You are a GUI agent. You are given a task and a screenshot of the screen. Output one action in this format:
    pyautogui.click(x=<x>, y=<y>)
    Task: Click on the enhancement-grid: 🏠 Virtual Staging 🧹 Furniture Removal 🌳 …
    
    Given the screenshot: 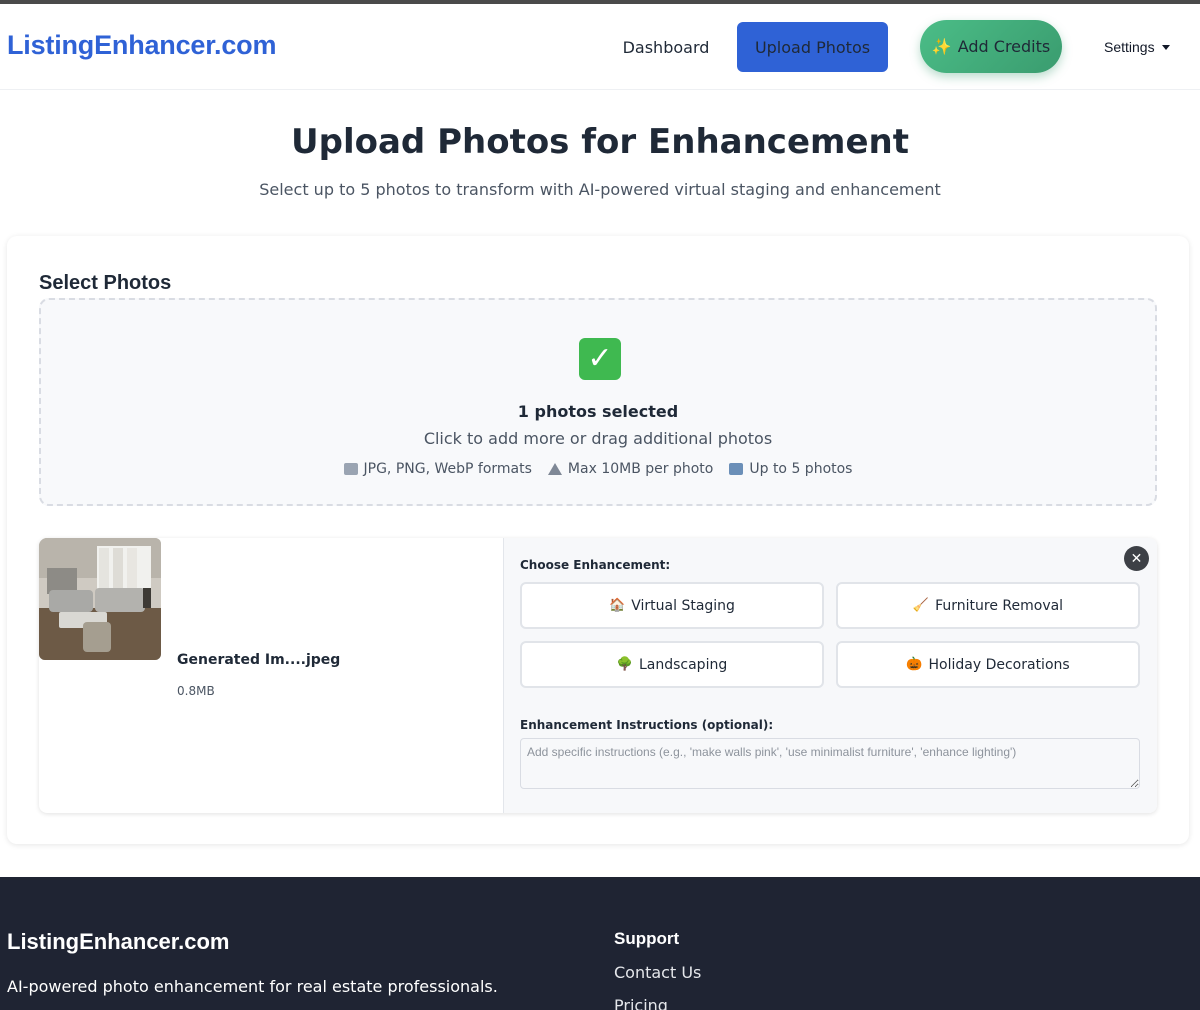 What is the action you would take?
    pyautogui.click(x=830, y=635)
    